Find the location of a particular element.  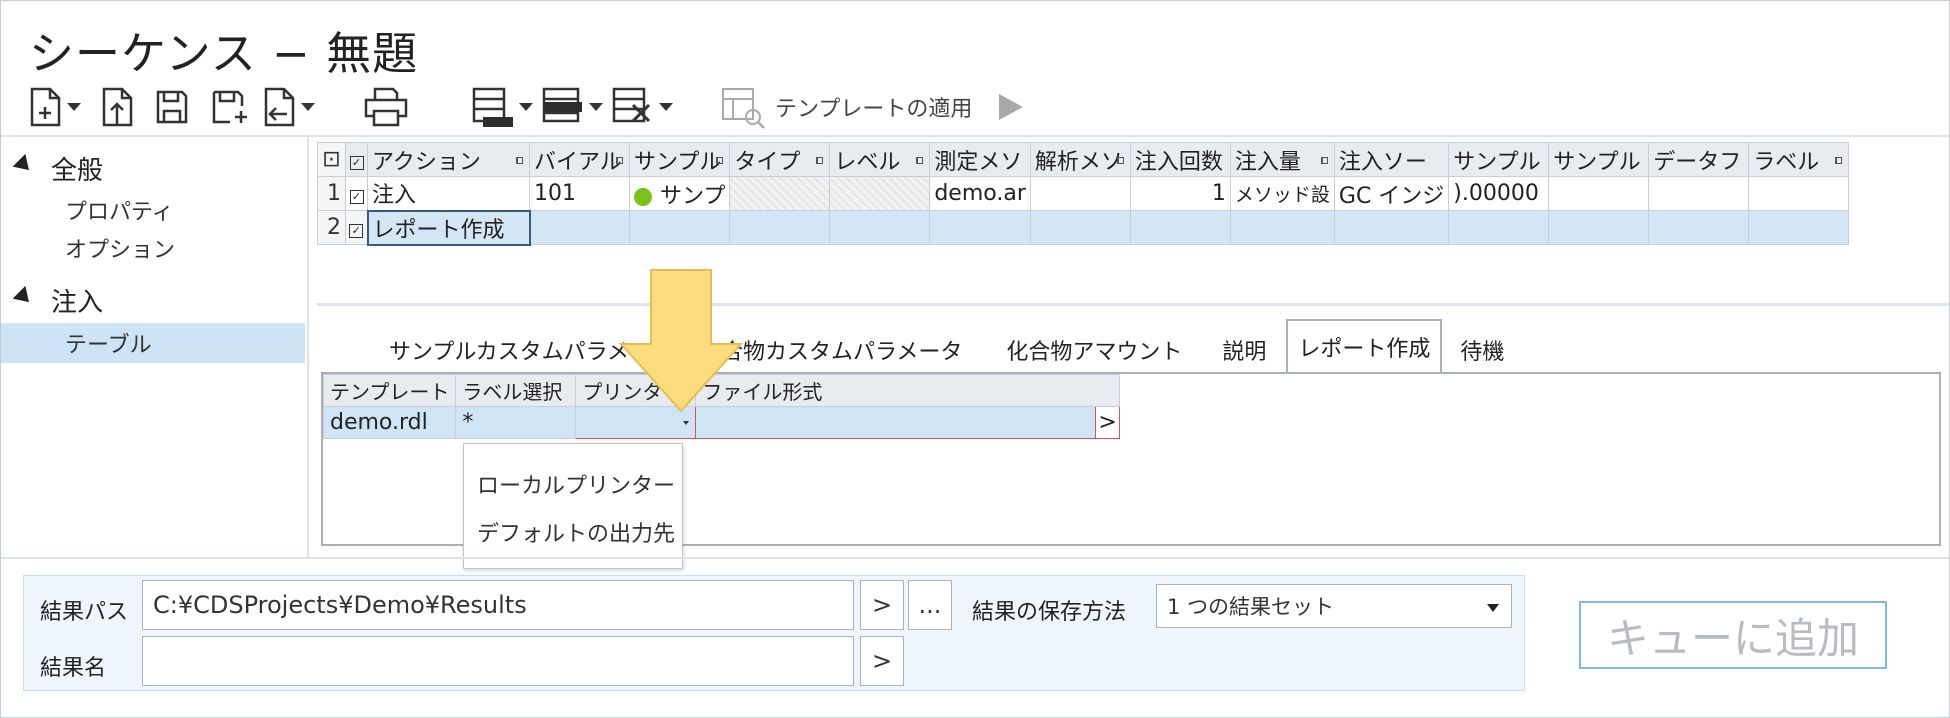

delete-row-button is located at coordinates (642, 107).